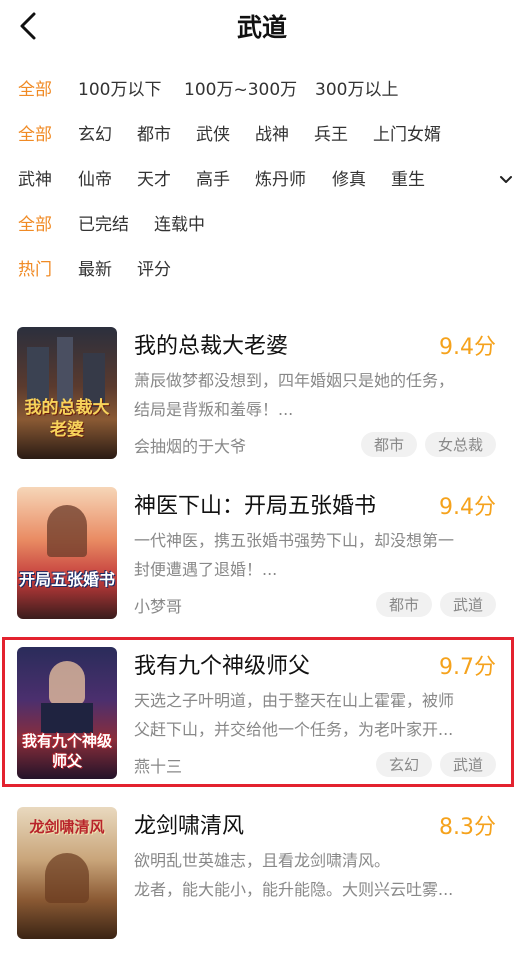 This screenshot has width=524, height=958. What do you see at coordinates (67, 553) in the screenshot?
I see `book-cover: 开局五张婚书` at bounding box center [67, 553].